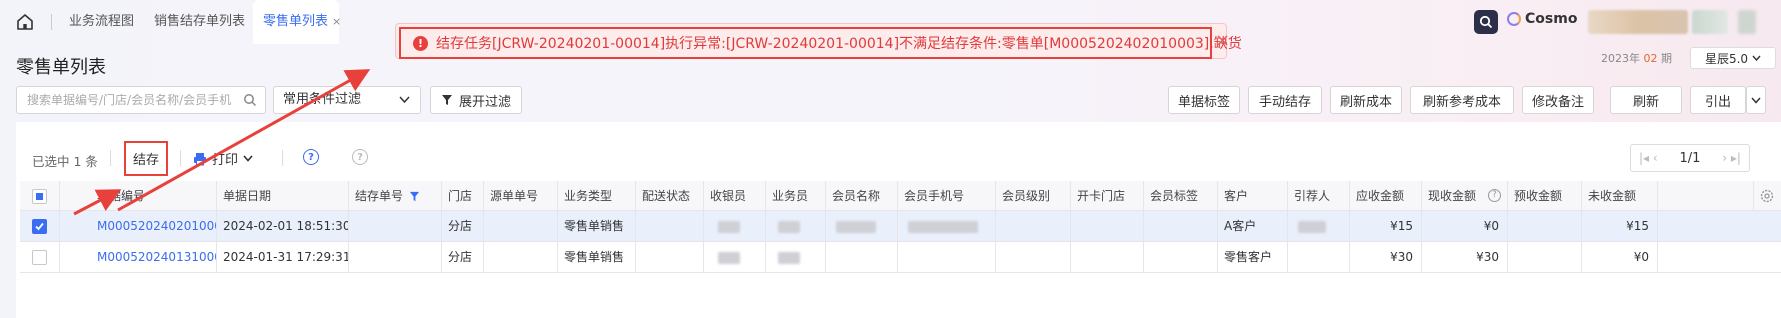 The width and height of the screenshot is (1781, 318). I want to click on col-header: 会员名称, so click(862, 196).